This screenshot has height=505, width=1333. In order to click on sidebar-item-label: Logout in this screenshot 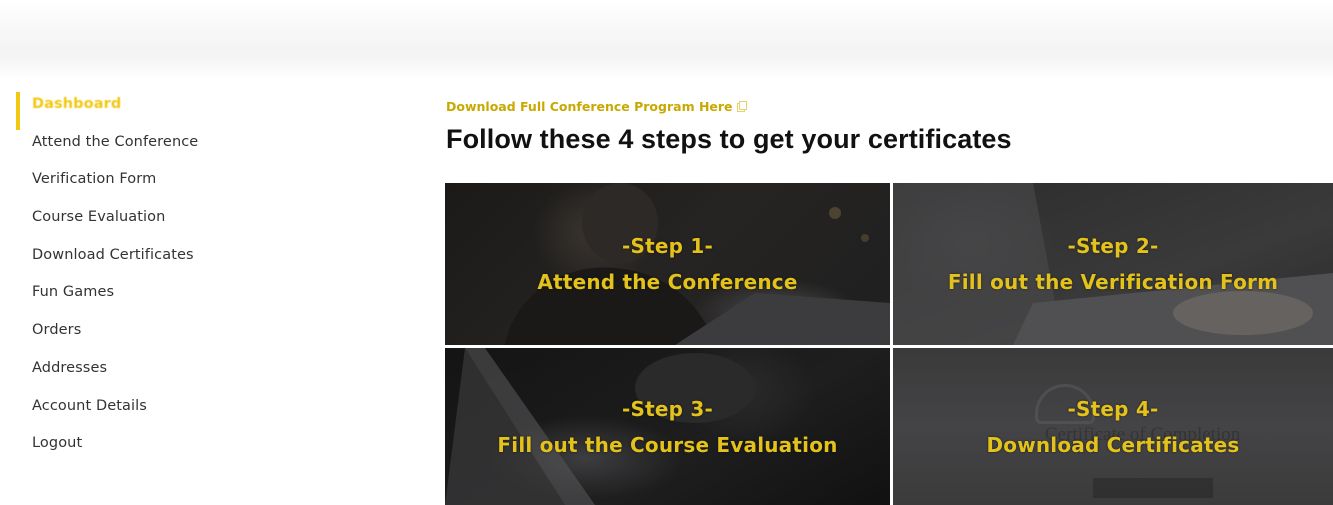, I will do `click(57, 443)`.